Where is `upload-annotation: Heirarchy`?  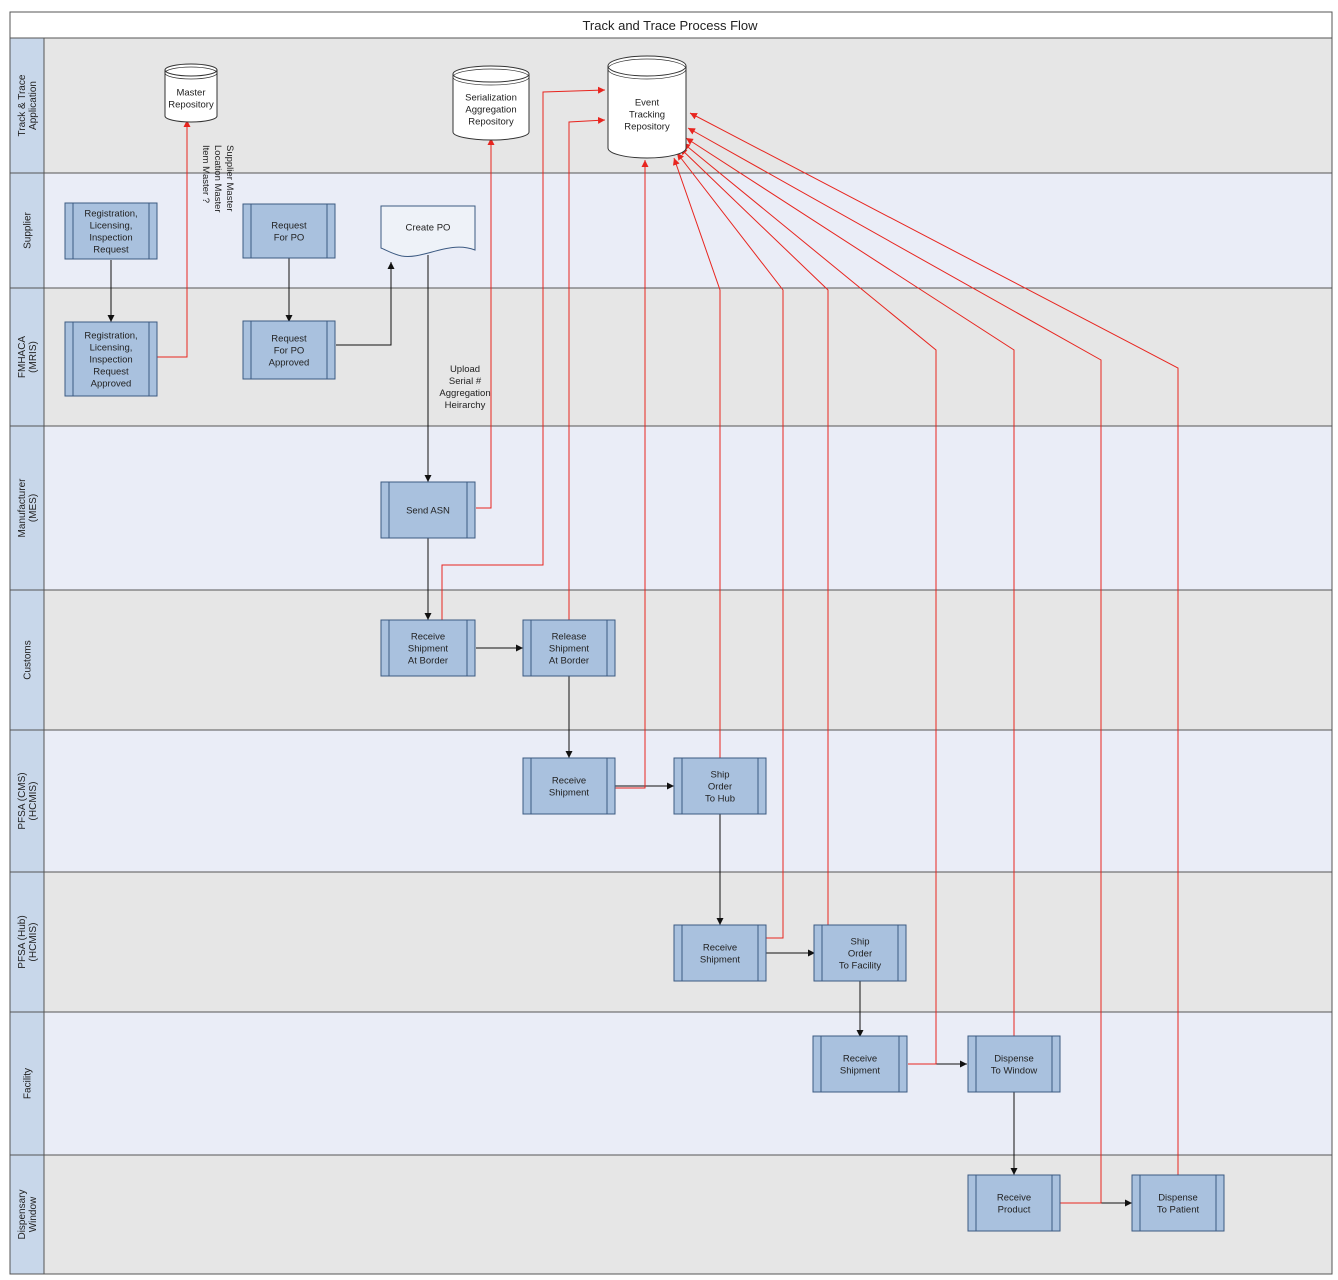
upload-annotation: Heirarchy is located at coordinates (465, 405).